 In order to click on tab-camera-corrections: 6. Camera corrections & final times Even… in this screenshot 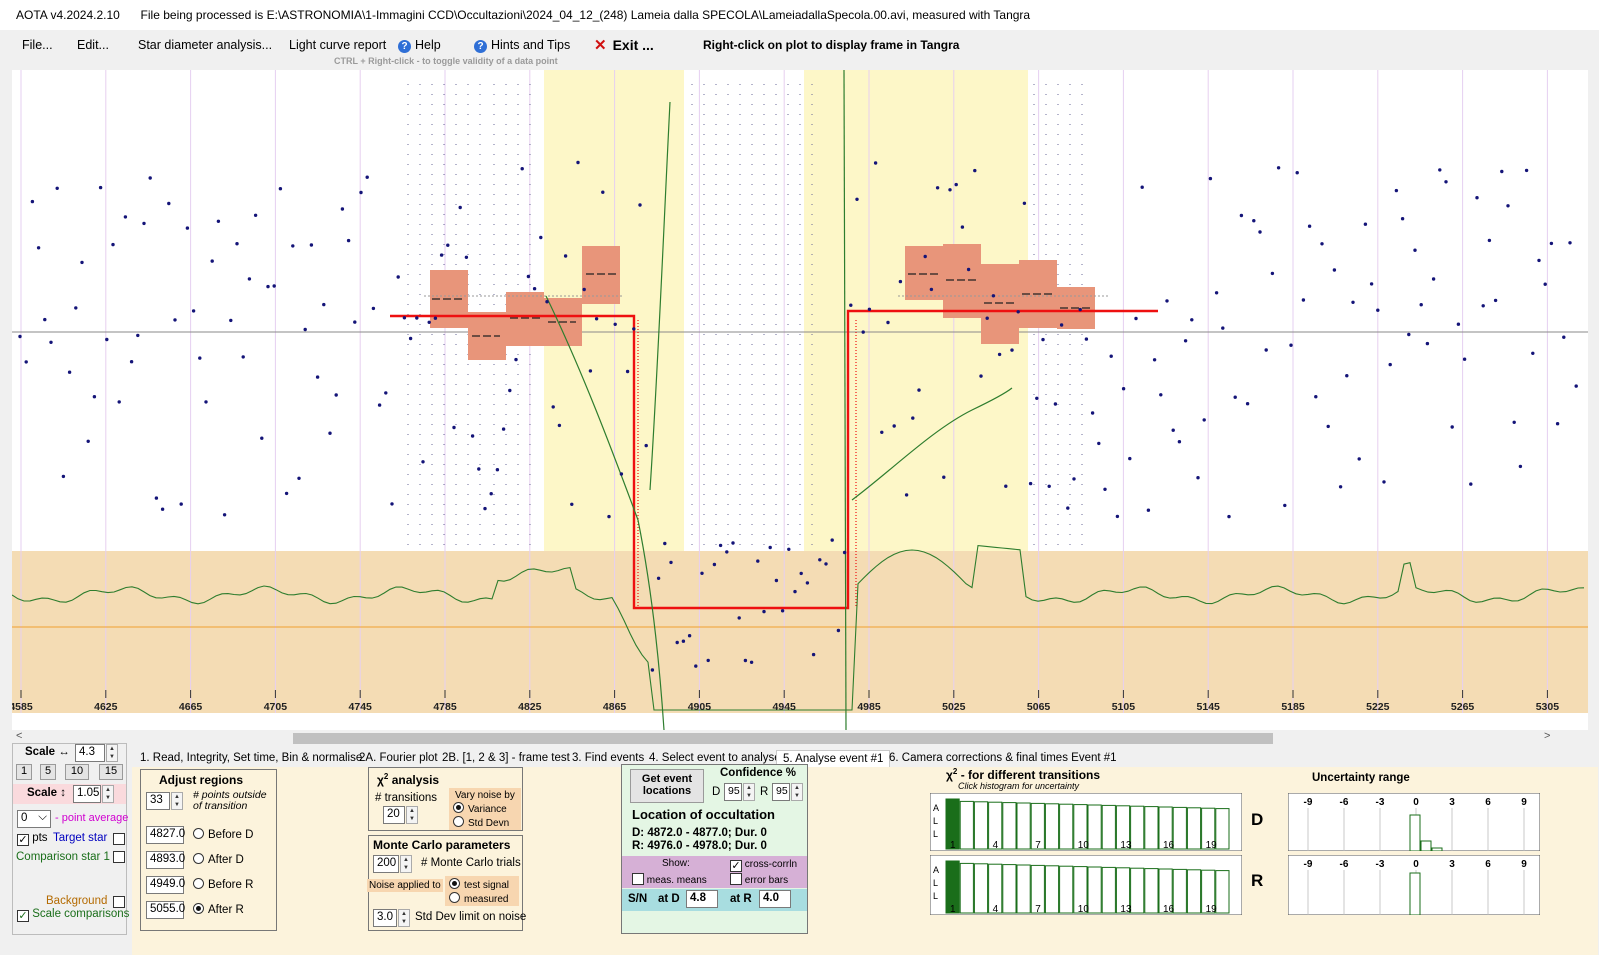, I will do `click(1003, 759)`.